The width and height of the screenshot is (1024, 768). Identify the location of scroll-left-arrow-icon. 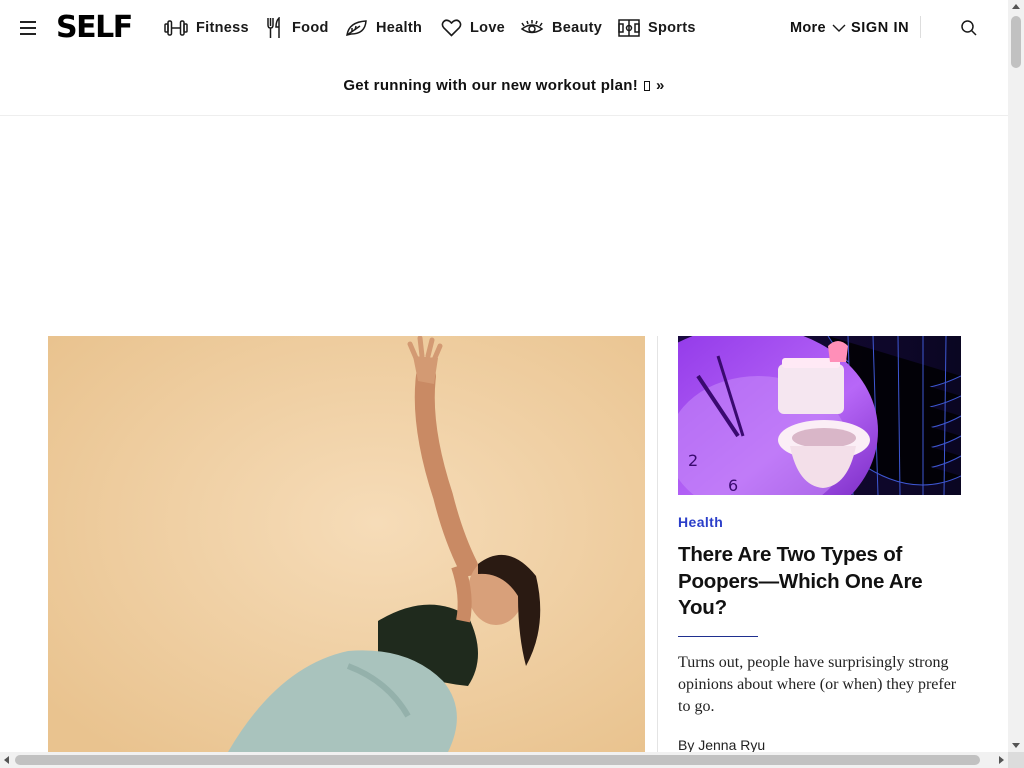
(6, 760).